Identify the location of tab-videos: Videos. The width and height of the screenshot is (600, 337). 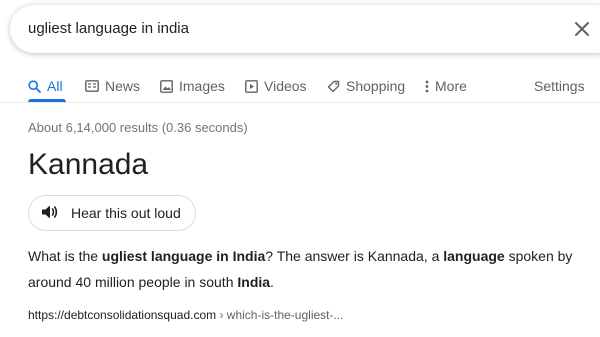
(276, 86).